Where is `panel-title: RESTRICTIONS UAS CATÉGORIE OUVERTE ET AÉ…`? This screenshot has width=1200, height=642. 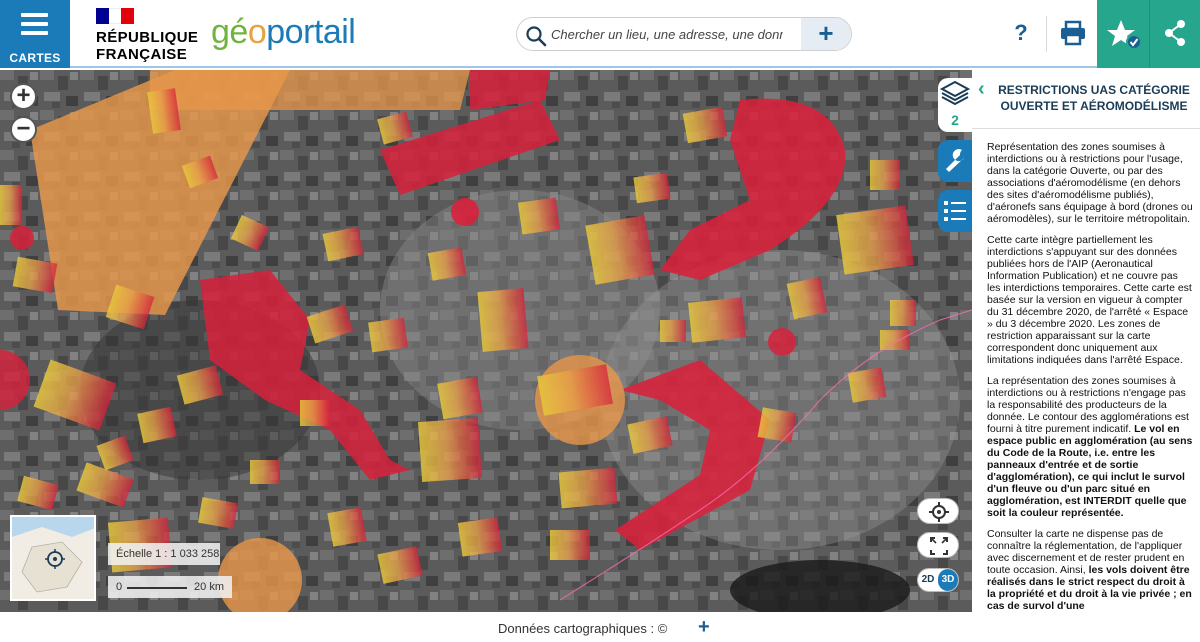 panel-title: RESTRICTIONS UAS CATÉGORIE OUVERTE ET AÉ… is located at coordinates (1094, 98).